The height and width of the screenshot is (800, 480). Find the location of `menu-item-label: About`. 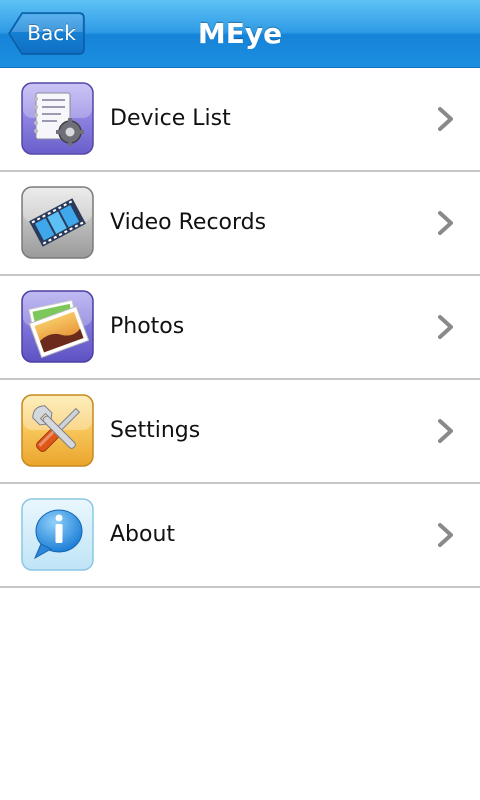

menu-item-label: About is located at coordinates (143, 534).